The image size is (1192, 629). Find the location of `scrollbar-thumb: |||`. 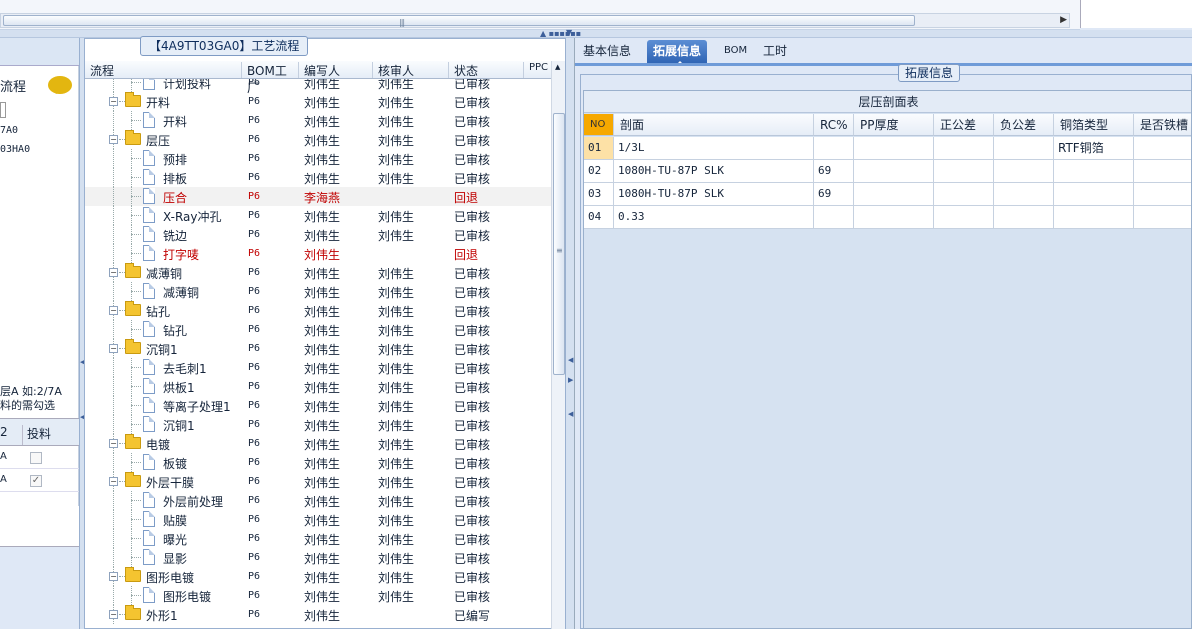

scrollbar-thumb: ||| is located at coordinates (459, 21).